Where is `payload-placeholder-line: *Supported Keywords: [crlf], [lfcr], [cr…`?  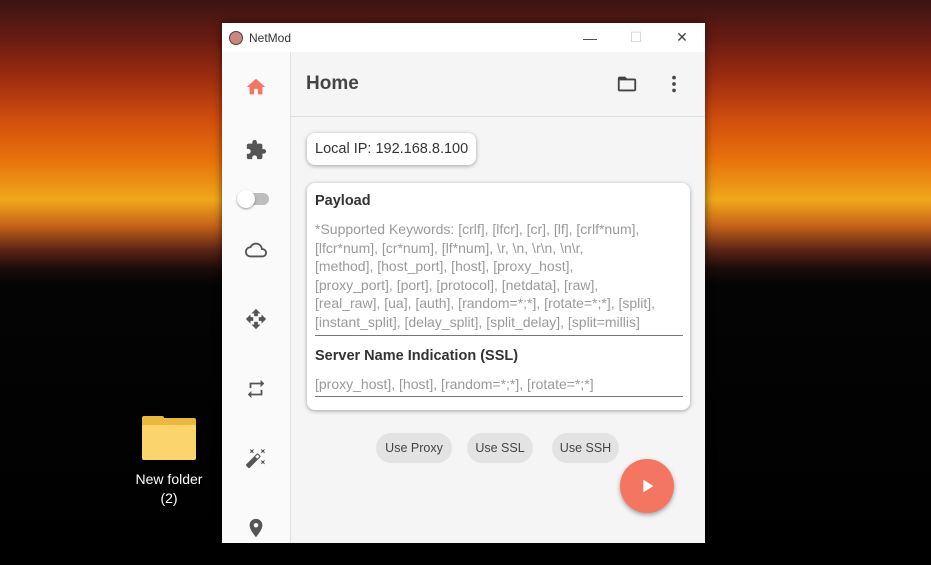 payload-placeholder-line: *Supported Keywords: [crlf], [lfcr], [cr… is located at coordinates (477, 229).